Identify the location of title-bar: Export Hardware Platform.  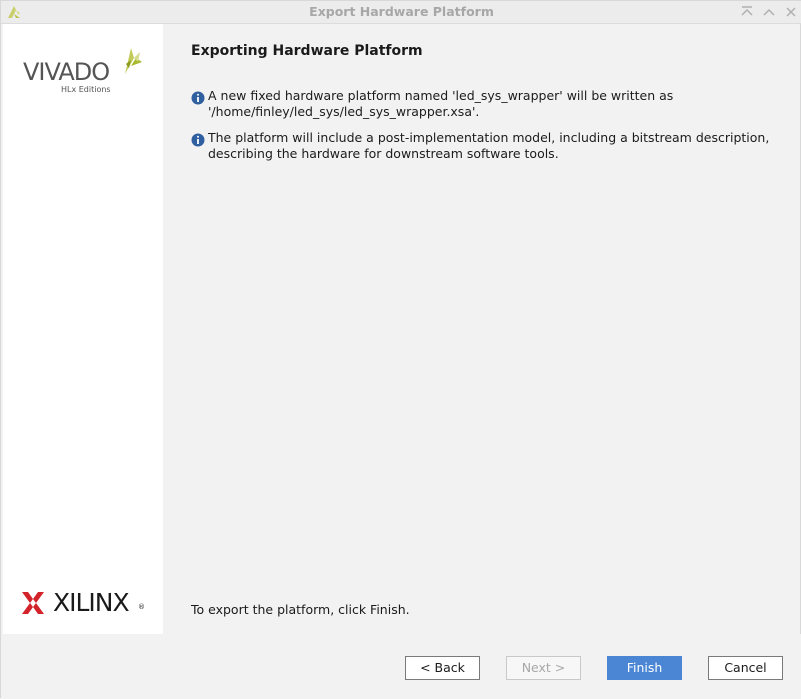
(401, 12).